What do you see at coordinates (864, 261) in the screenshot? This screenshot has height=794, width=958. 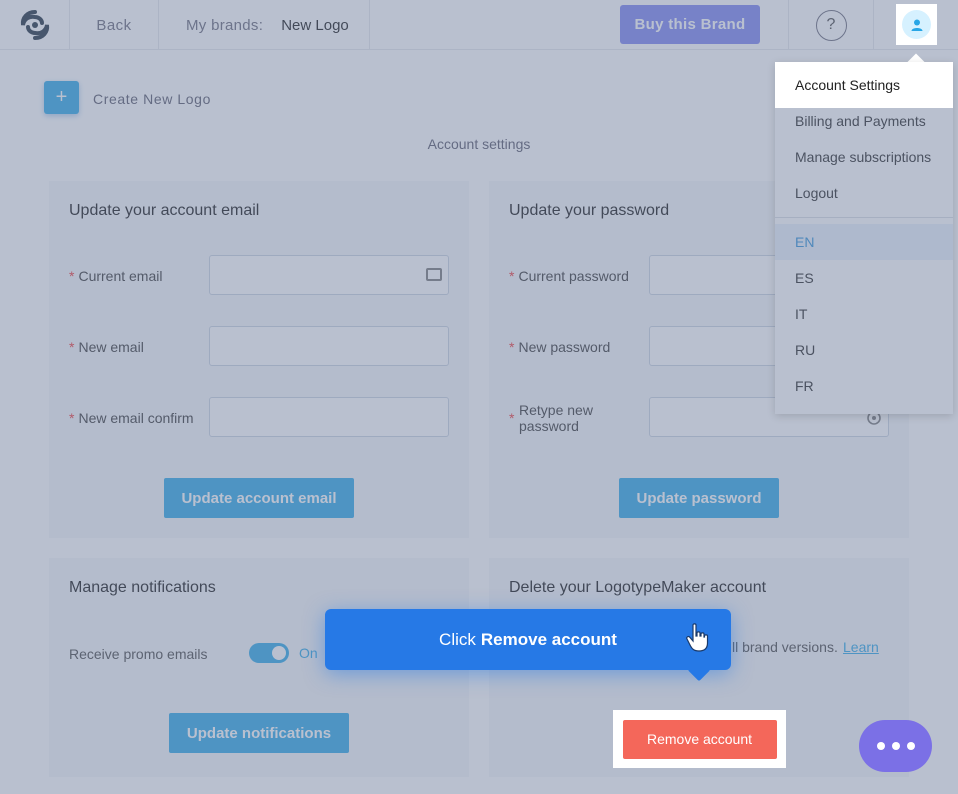 I see `menu-dim-overlay` at bounding box center [864, 261].